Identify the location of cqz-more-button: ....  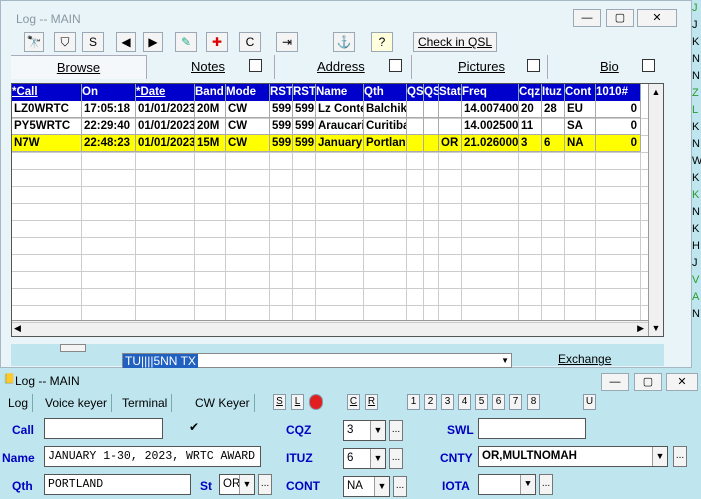
(396, 430).